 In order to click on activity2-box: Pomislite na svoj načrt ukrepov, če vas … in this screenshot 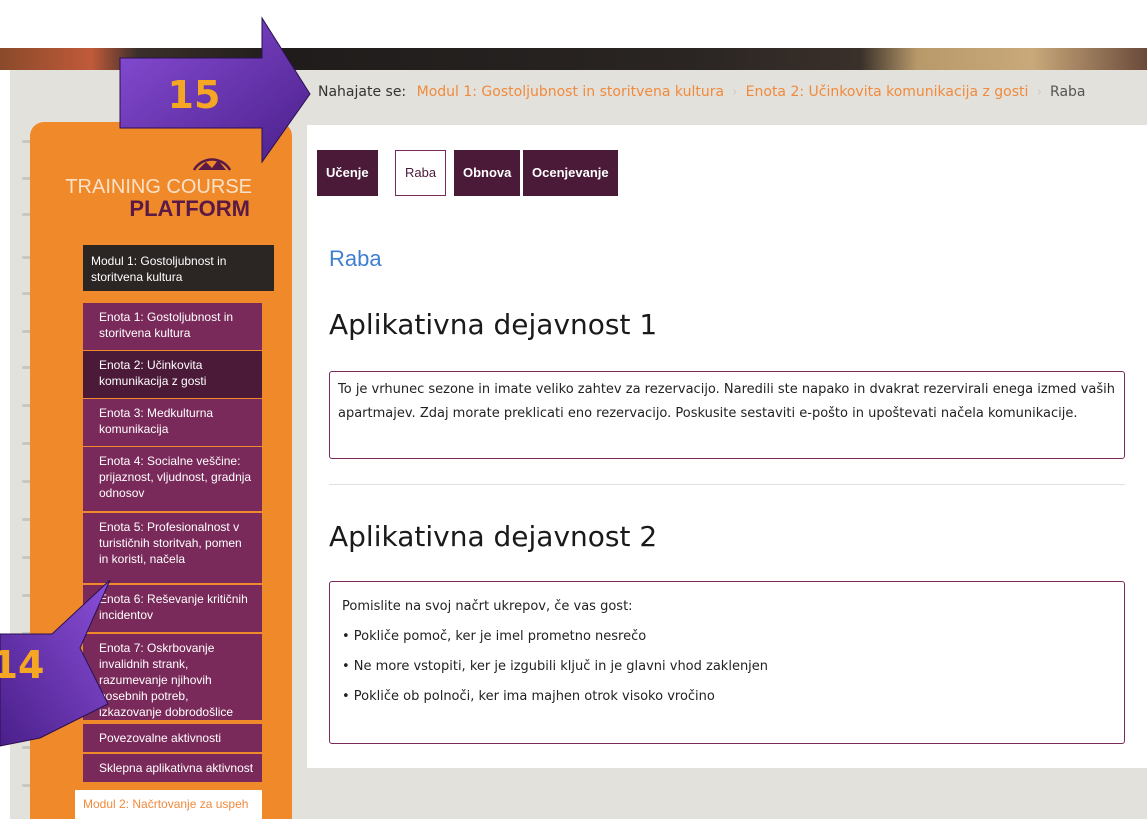, I will do `click(727, 662)`.